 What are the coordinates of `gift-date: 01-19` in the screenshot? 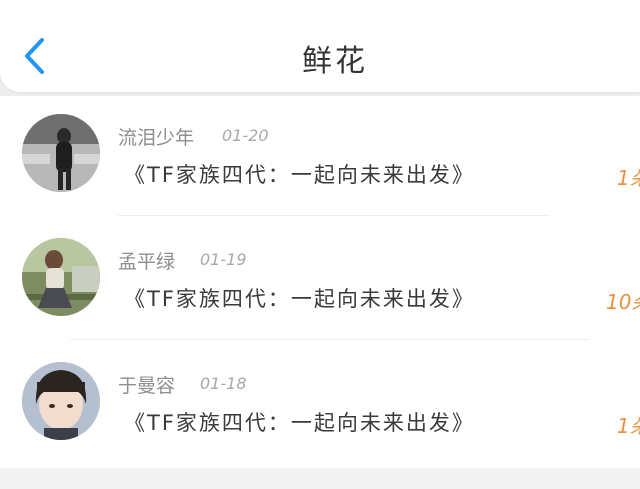 It's located at (223, 259).